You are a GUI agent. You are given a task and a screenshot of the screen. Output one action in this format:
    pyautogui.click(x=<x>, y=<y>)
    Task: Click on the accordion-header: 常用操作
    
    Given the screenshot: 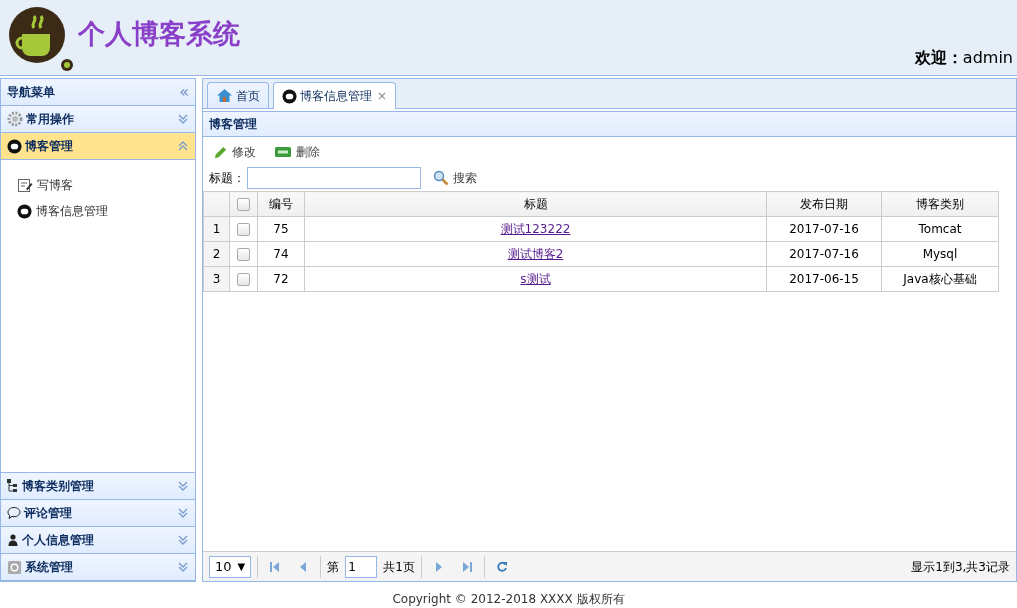 What is the action you would take?
    pyautogui.click(x=98, y=119)
    